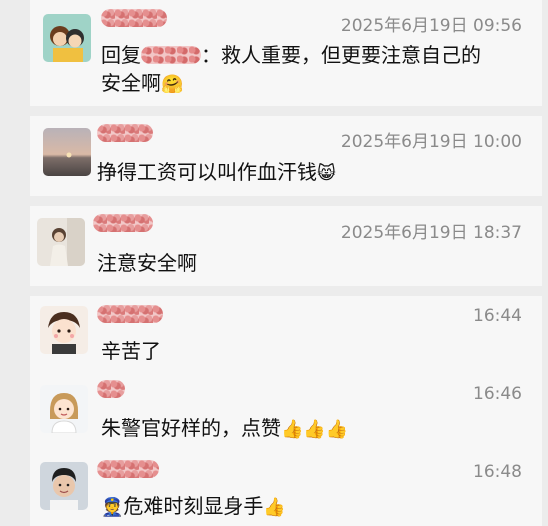  Describe the element at coordinates (172, 84) in the screenshot. I see `hug-emoji-icon: 🤗` at that location.